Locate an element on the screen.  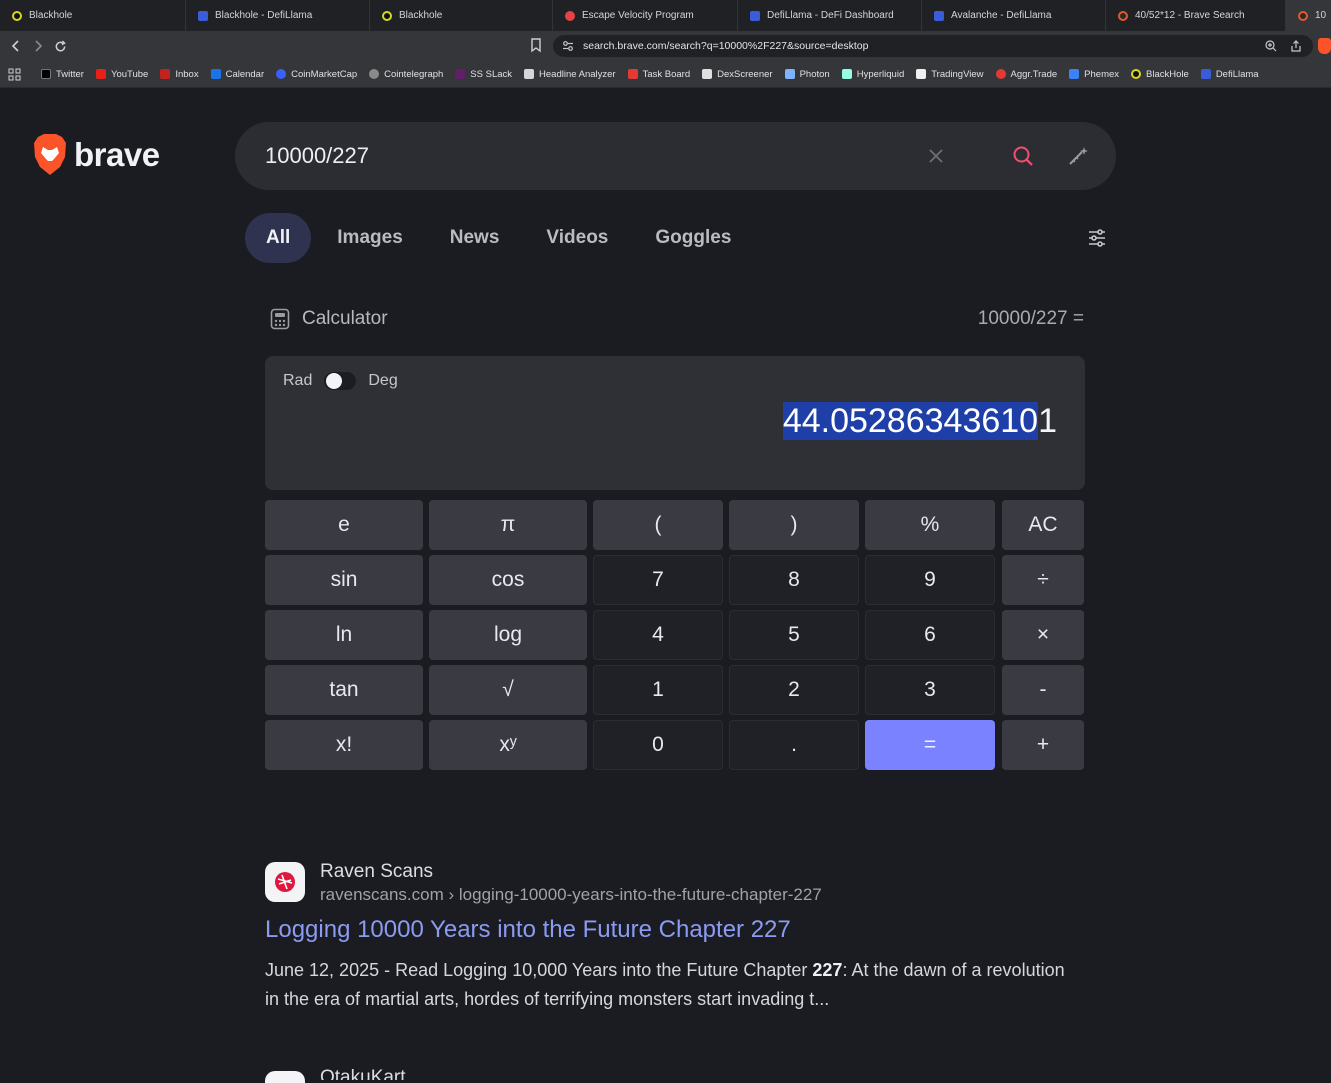
zoom-icon is located at coordinates (1271, 46).